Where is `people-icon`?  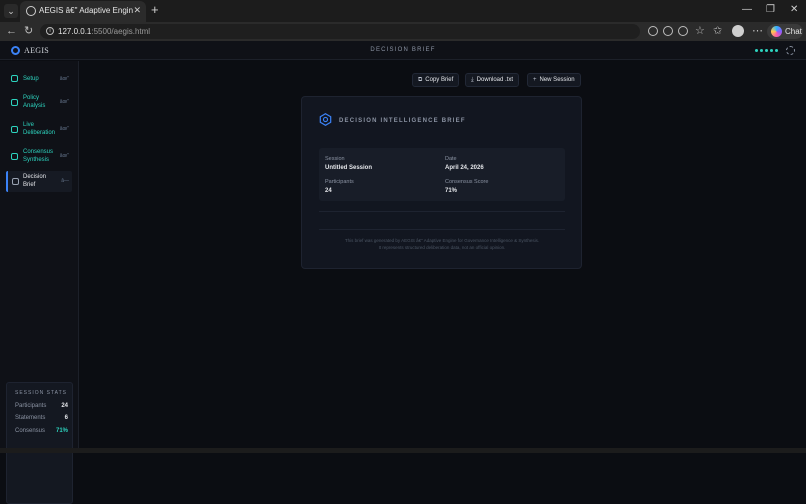
people-icon is located at coordinates (14, 129).